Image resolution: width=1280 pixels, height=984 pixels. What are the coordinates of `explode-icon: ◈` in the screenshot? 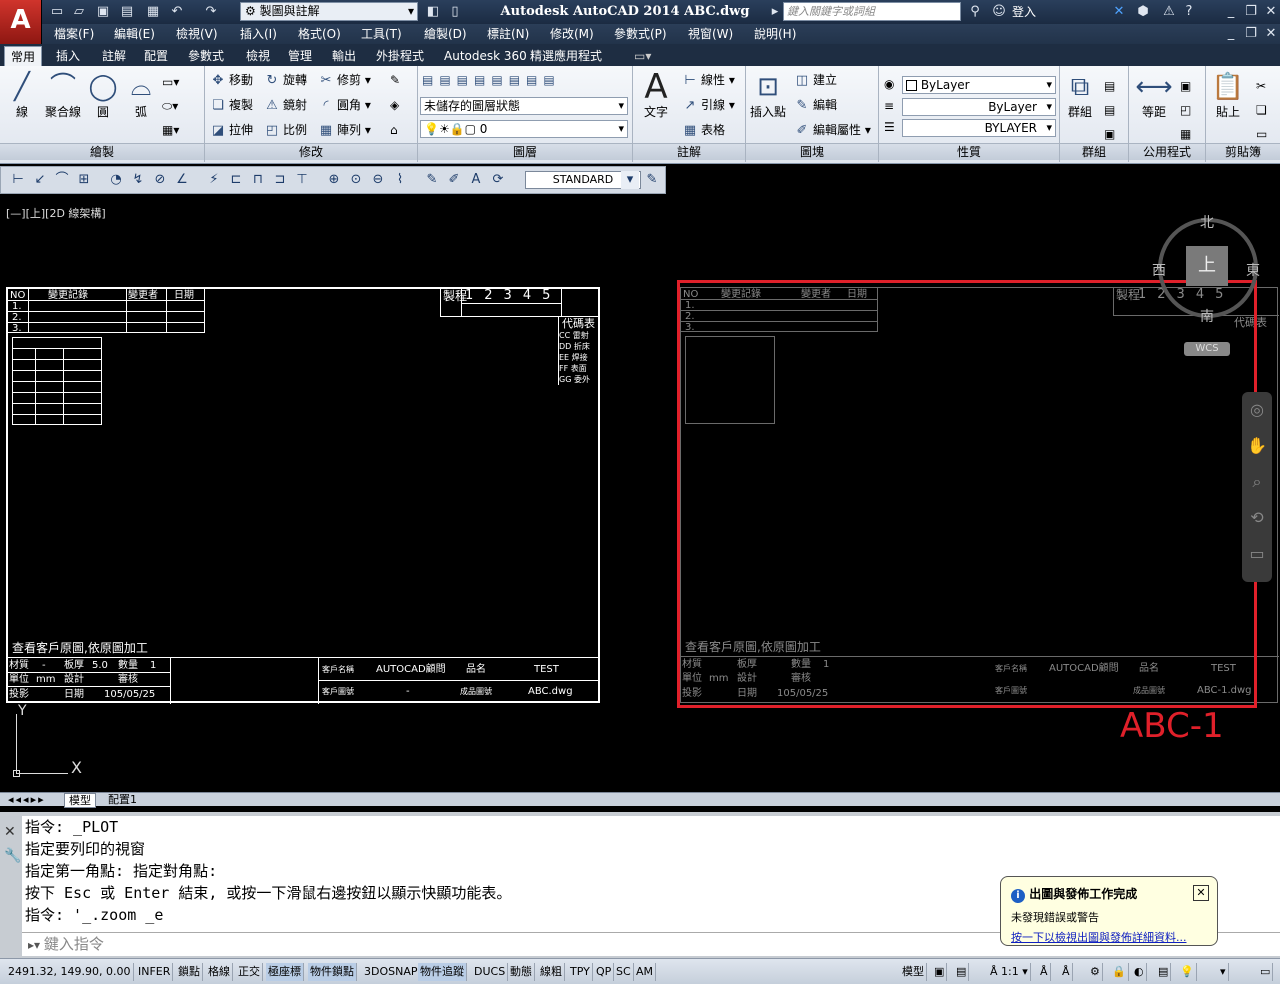 It's located at (394, 105).